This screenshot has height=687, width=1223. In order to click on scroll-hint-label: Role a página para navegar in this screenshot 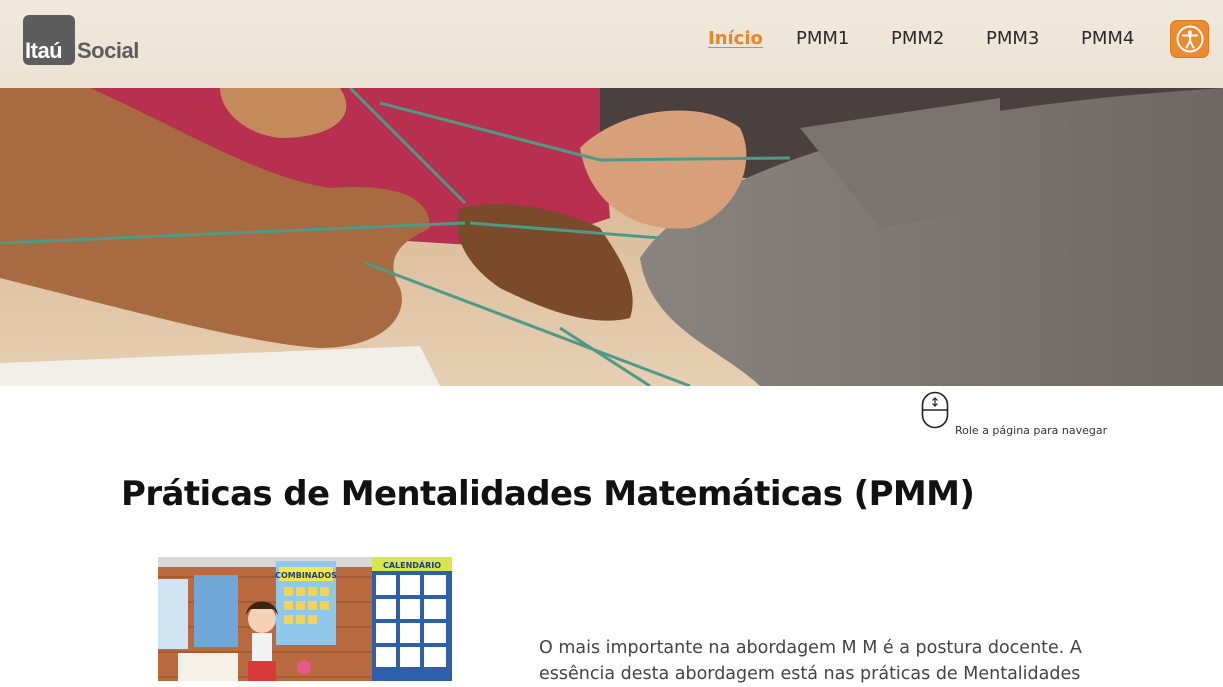, I will do `click(1031, 430)`.